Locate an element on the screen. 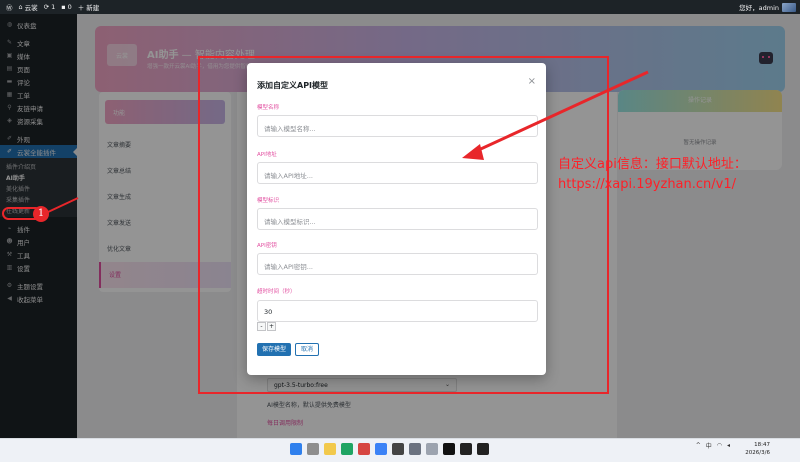  new-content-link: ＋新建 is located at coordinates (89, 7).